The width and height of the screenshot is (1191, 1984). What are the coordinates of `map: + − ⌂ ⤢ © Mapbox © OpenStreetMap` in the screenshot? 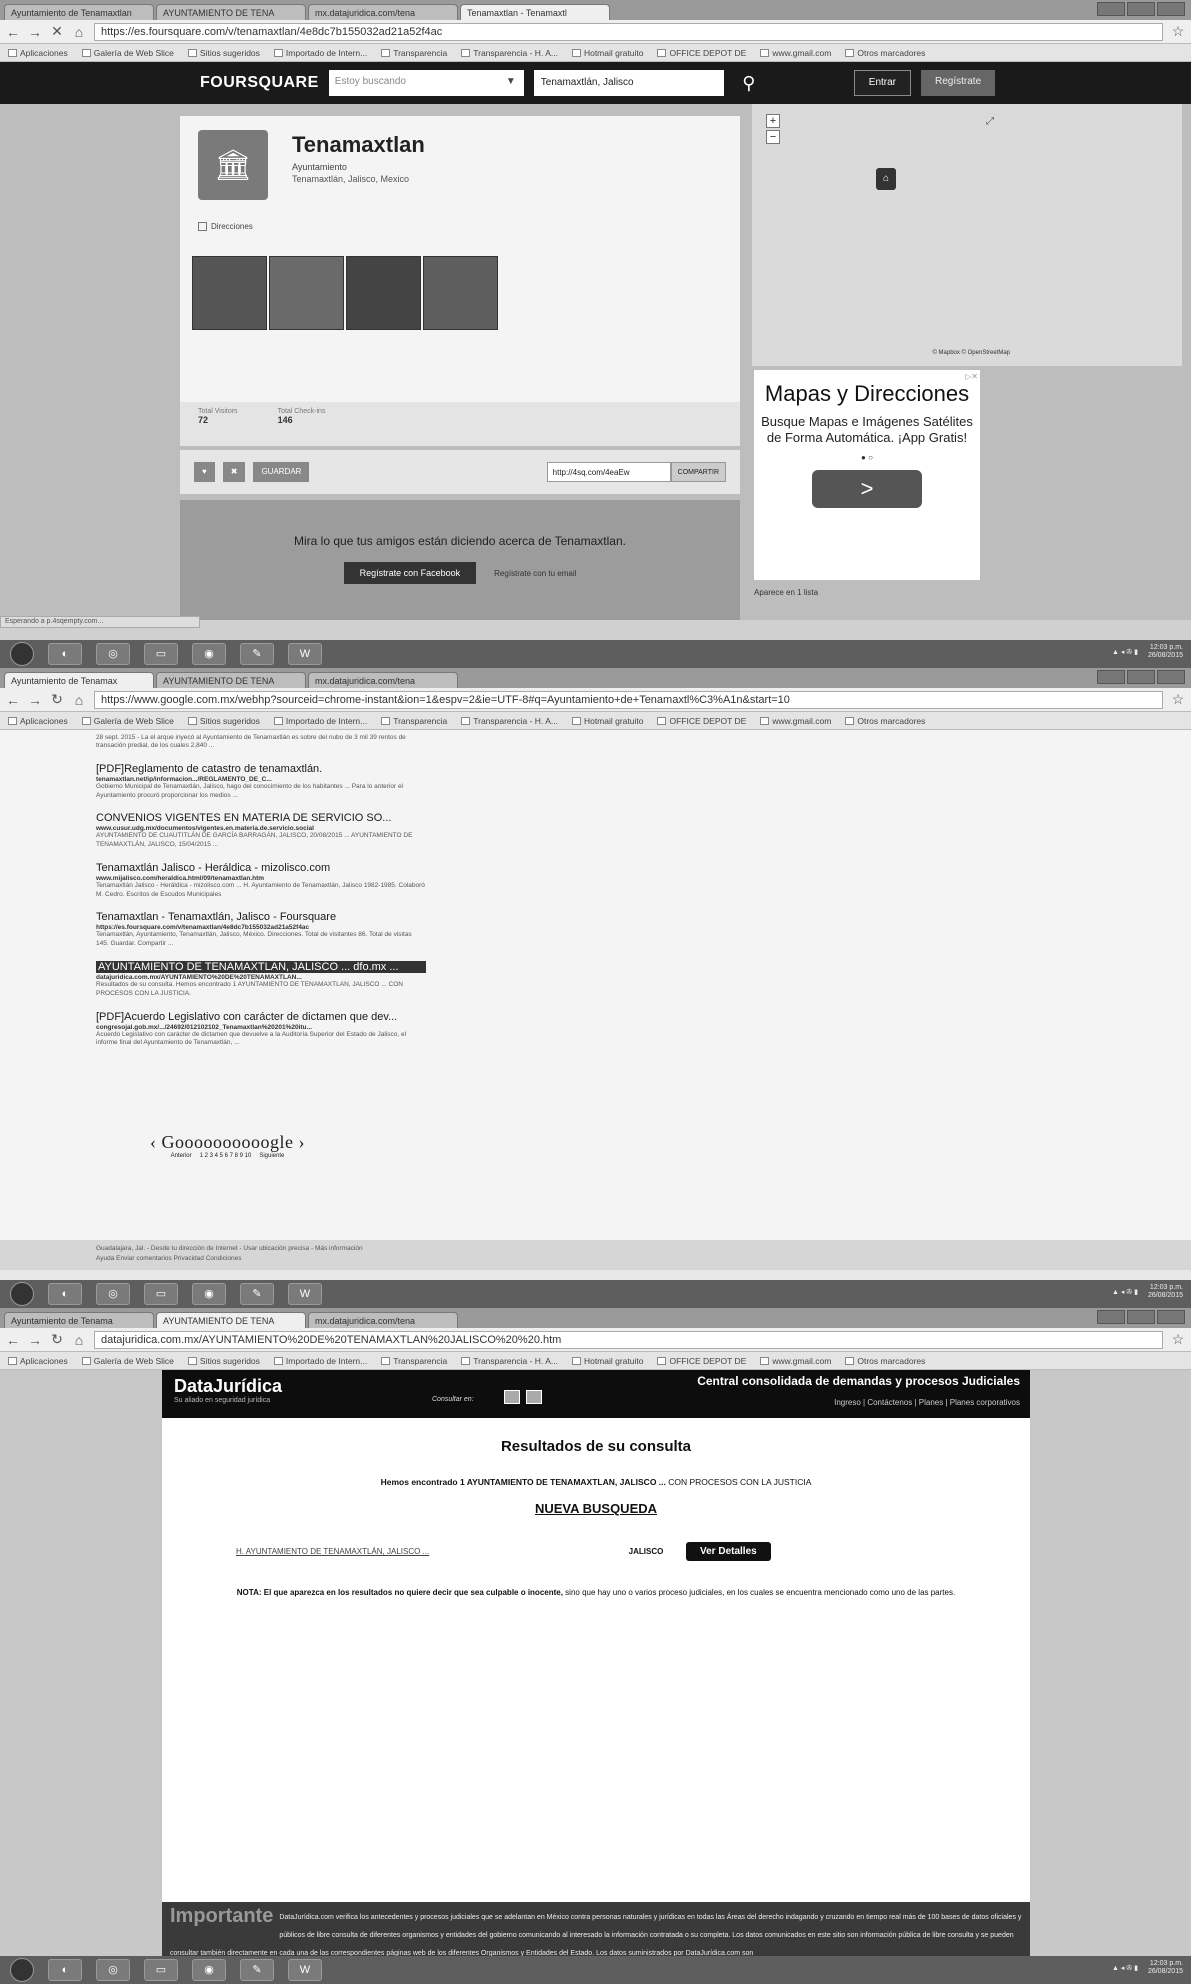 It's located at (967, 235).